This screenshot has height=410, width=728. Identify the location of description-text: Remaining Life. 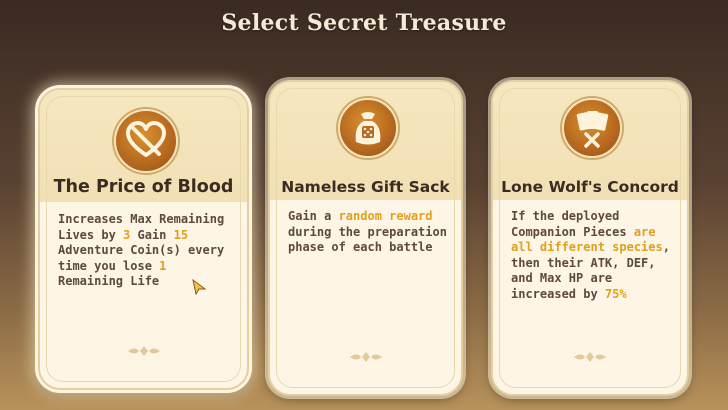
(109, 281).